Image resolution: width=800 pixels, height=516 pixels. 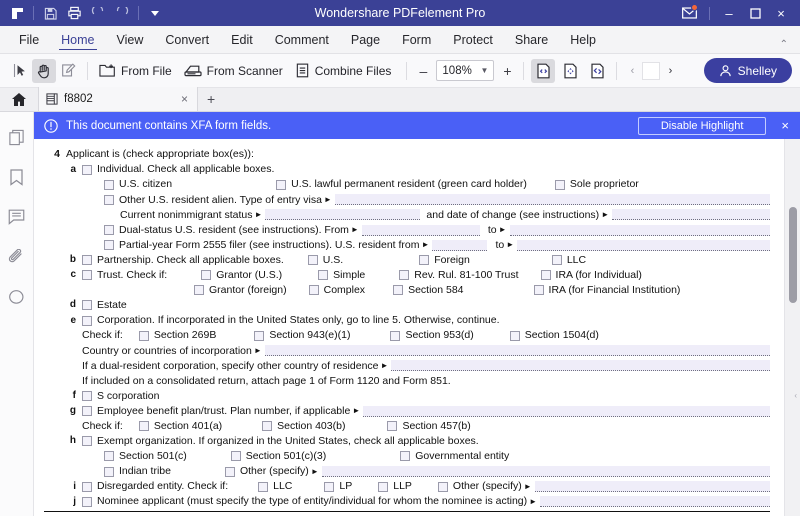 I want to click on checkbox-disregarded-llc, so click(x=263, y=486).